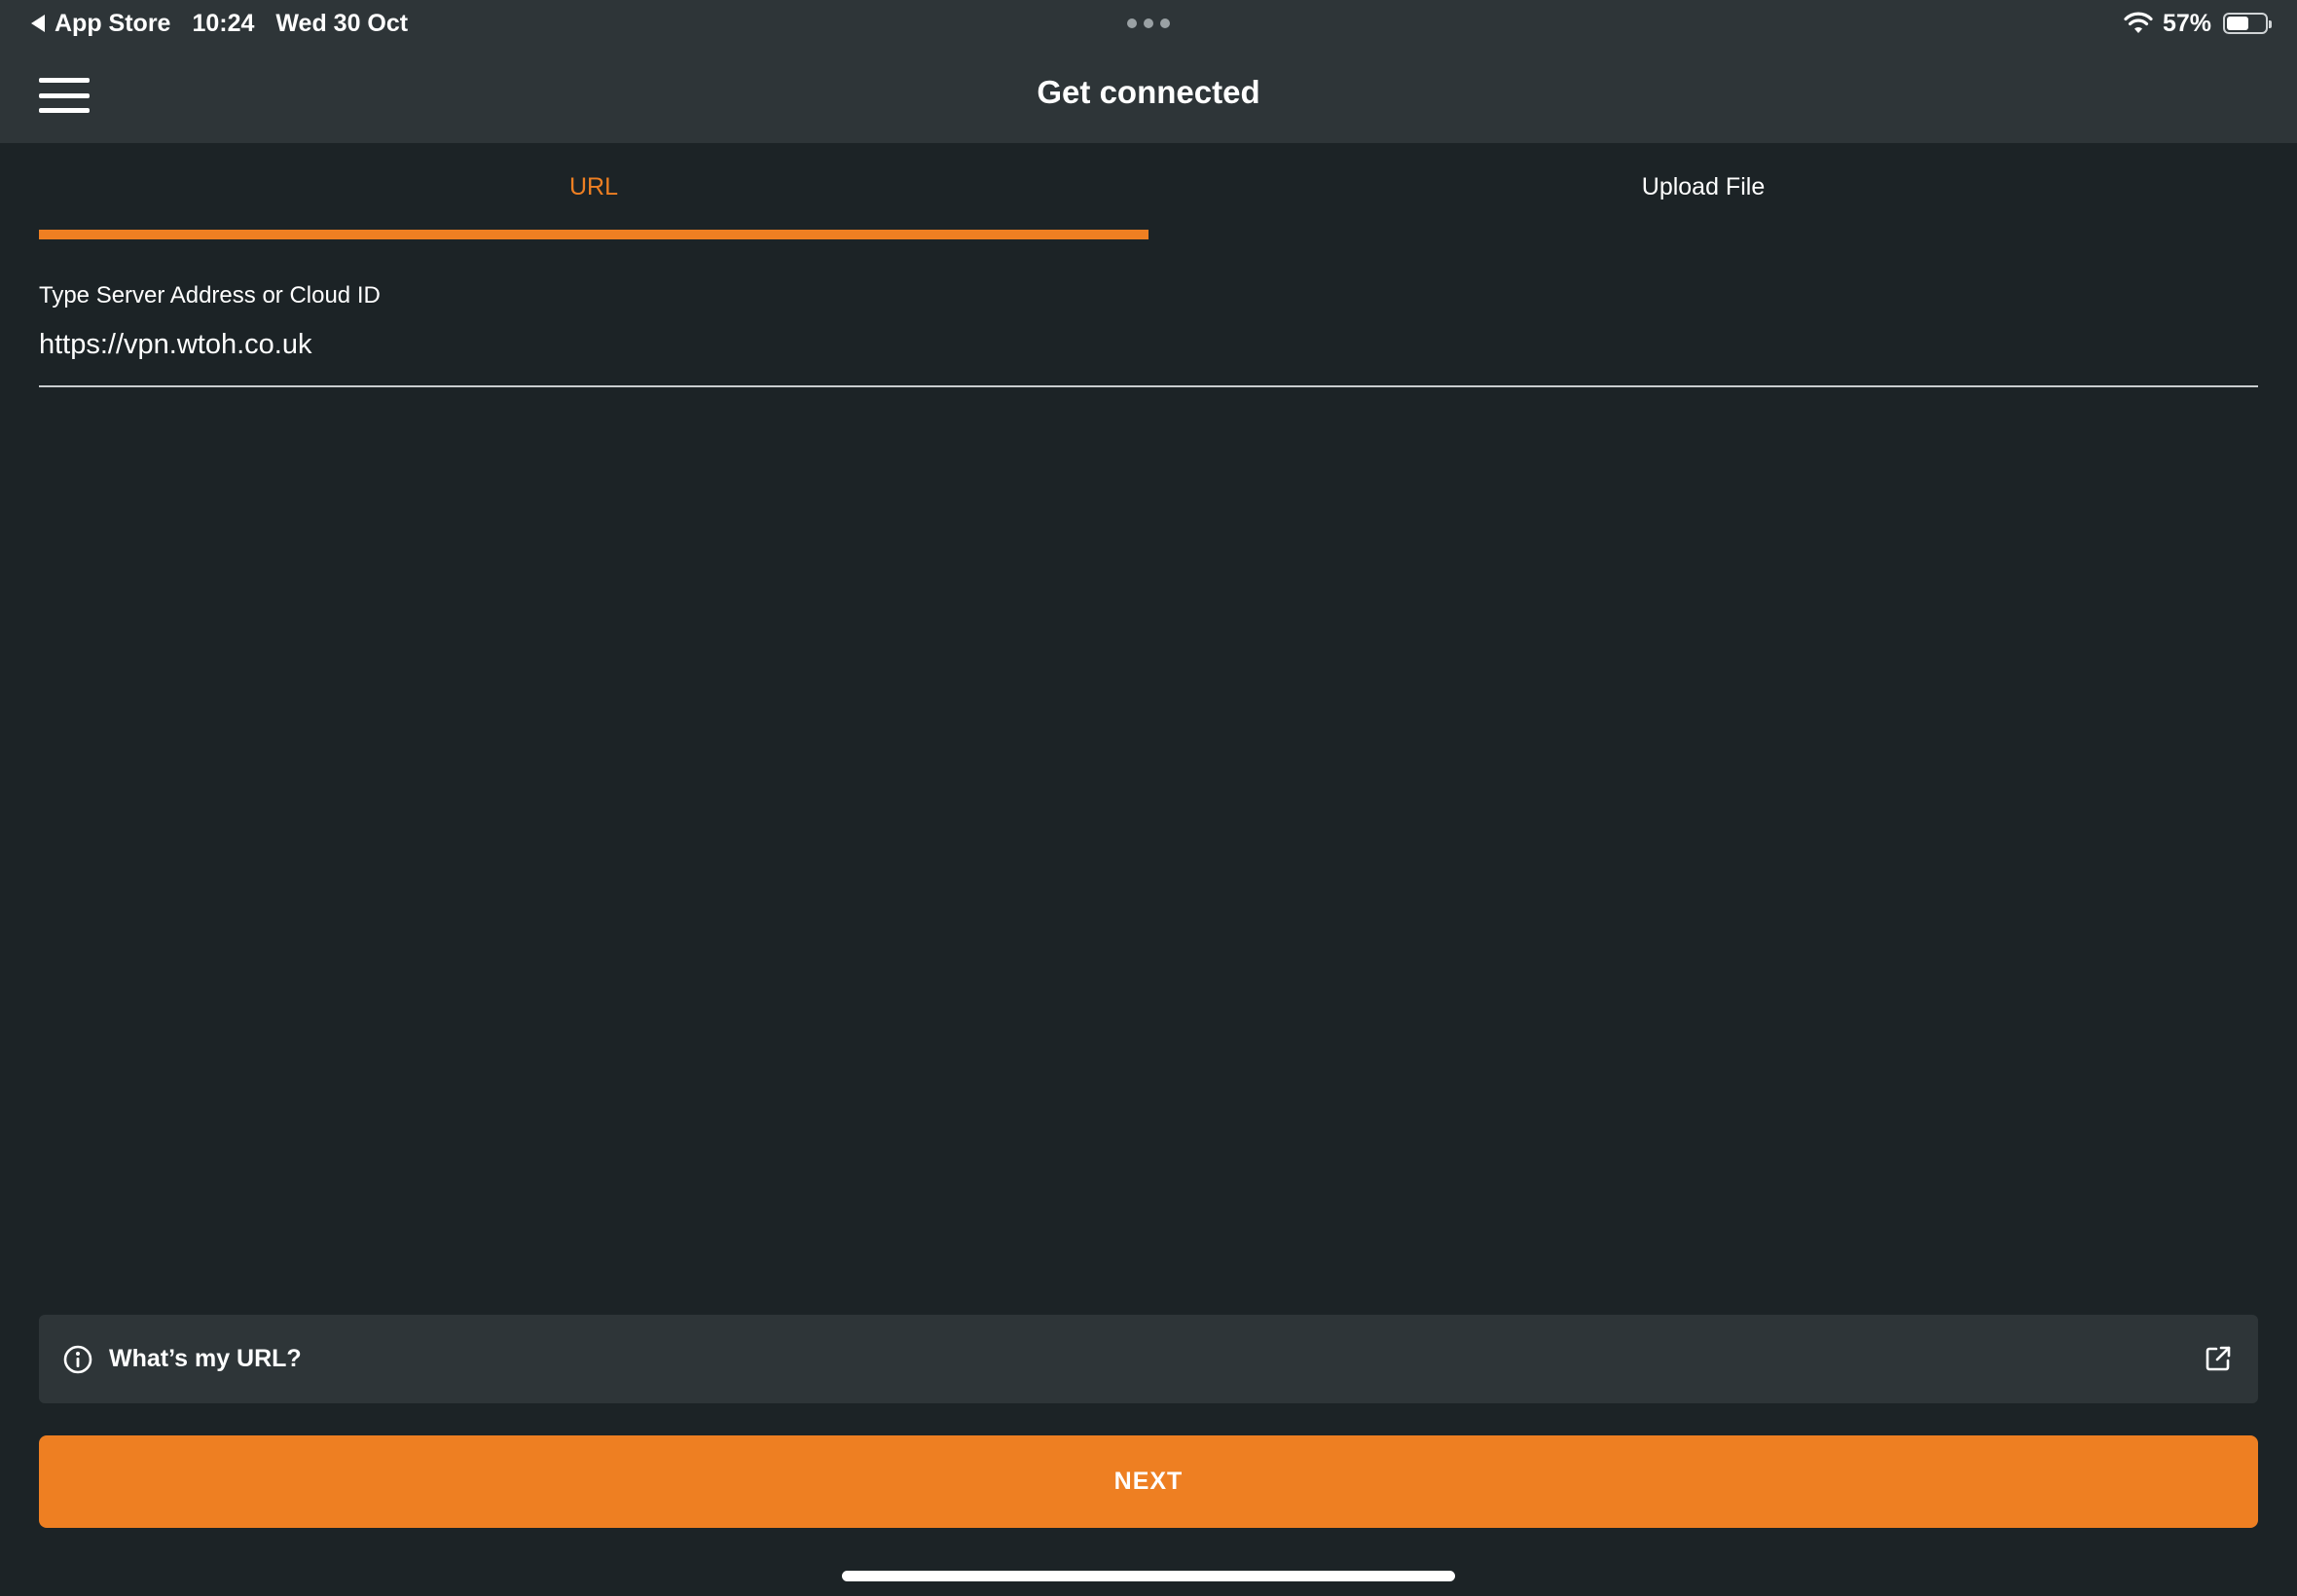  Describe the element at coordinates (38, 23) in the screenshot. I see `back-arrow-icon` at that location.